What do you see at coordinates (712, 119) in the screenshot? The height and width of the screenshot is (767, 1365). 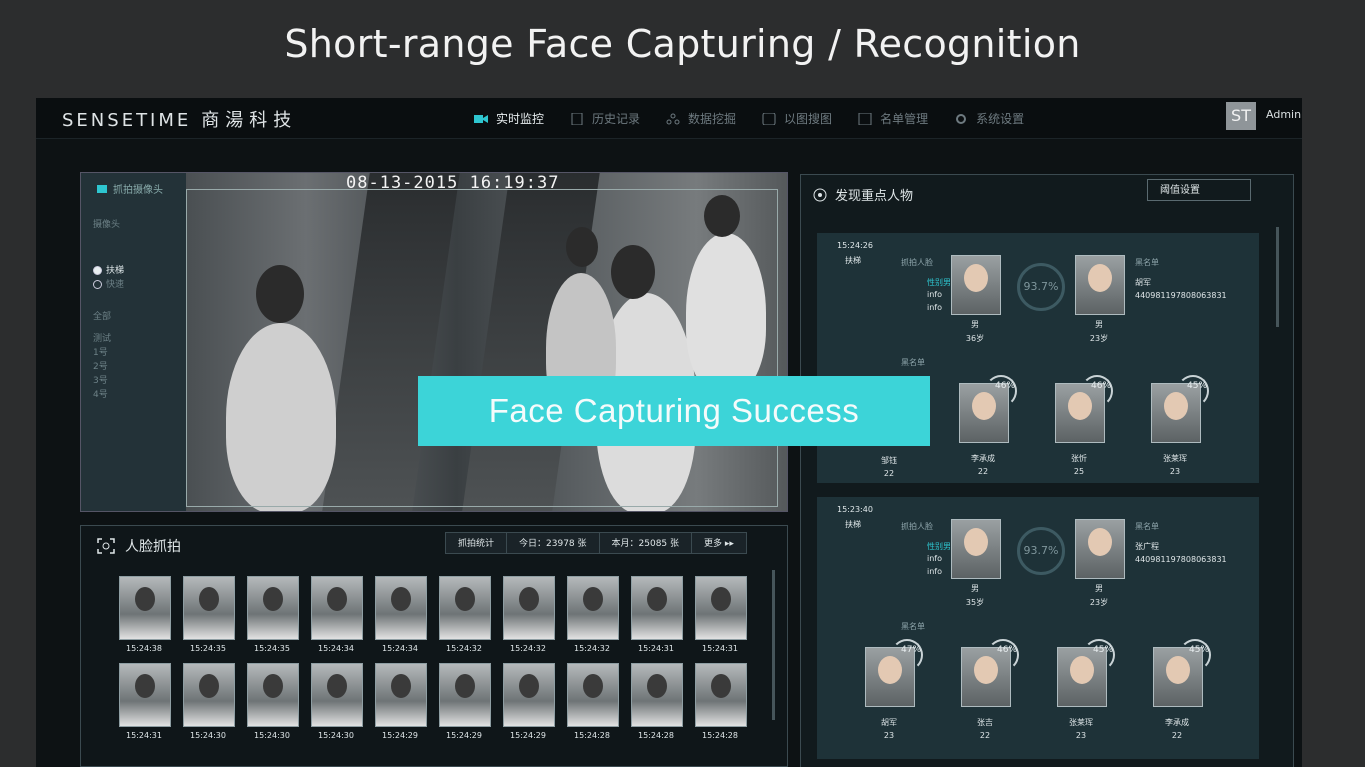 I see `nav-label: 数据挖掘` at bounding box center [712, 119].